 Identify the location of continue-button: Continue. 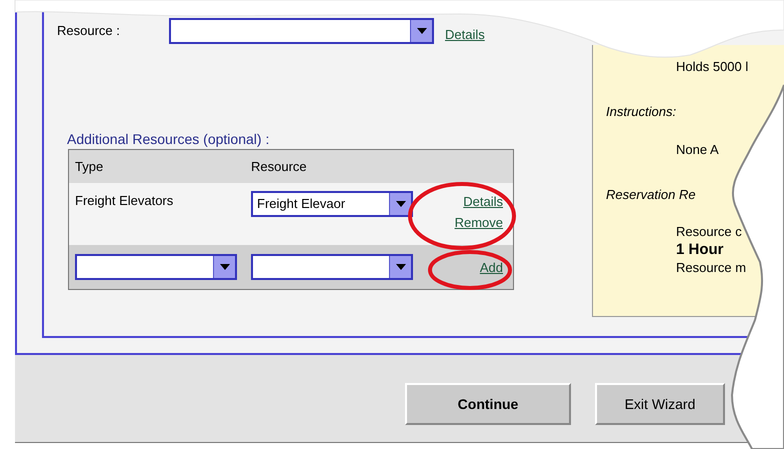
(488, 404).